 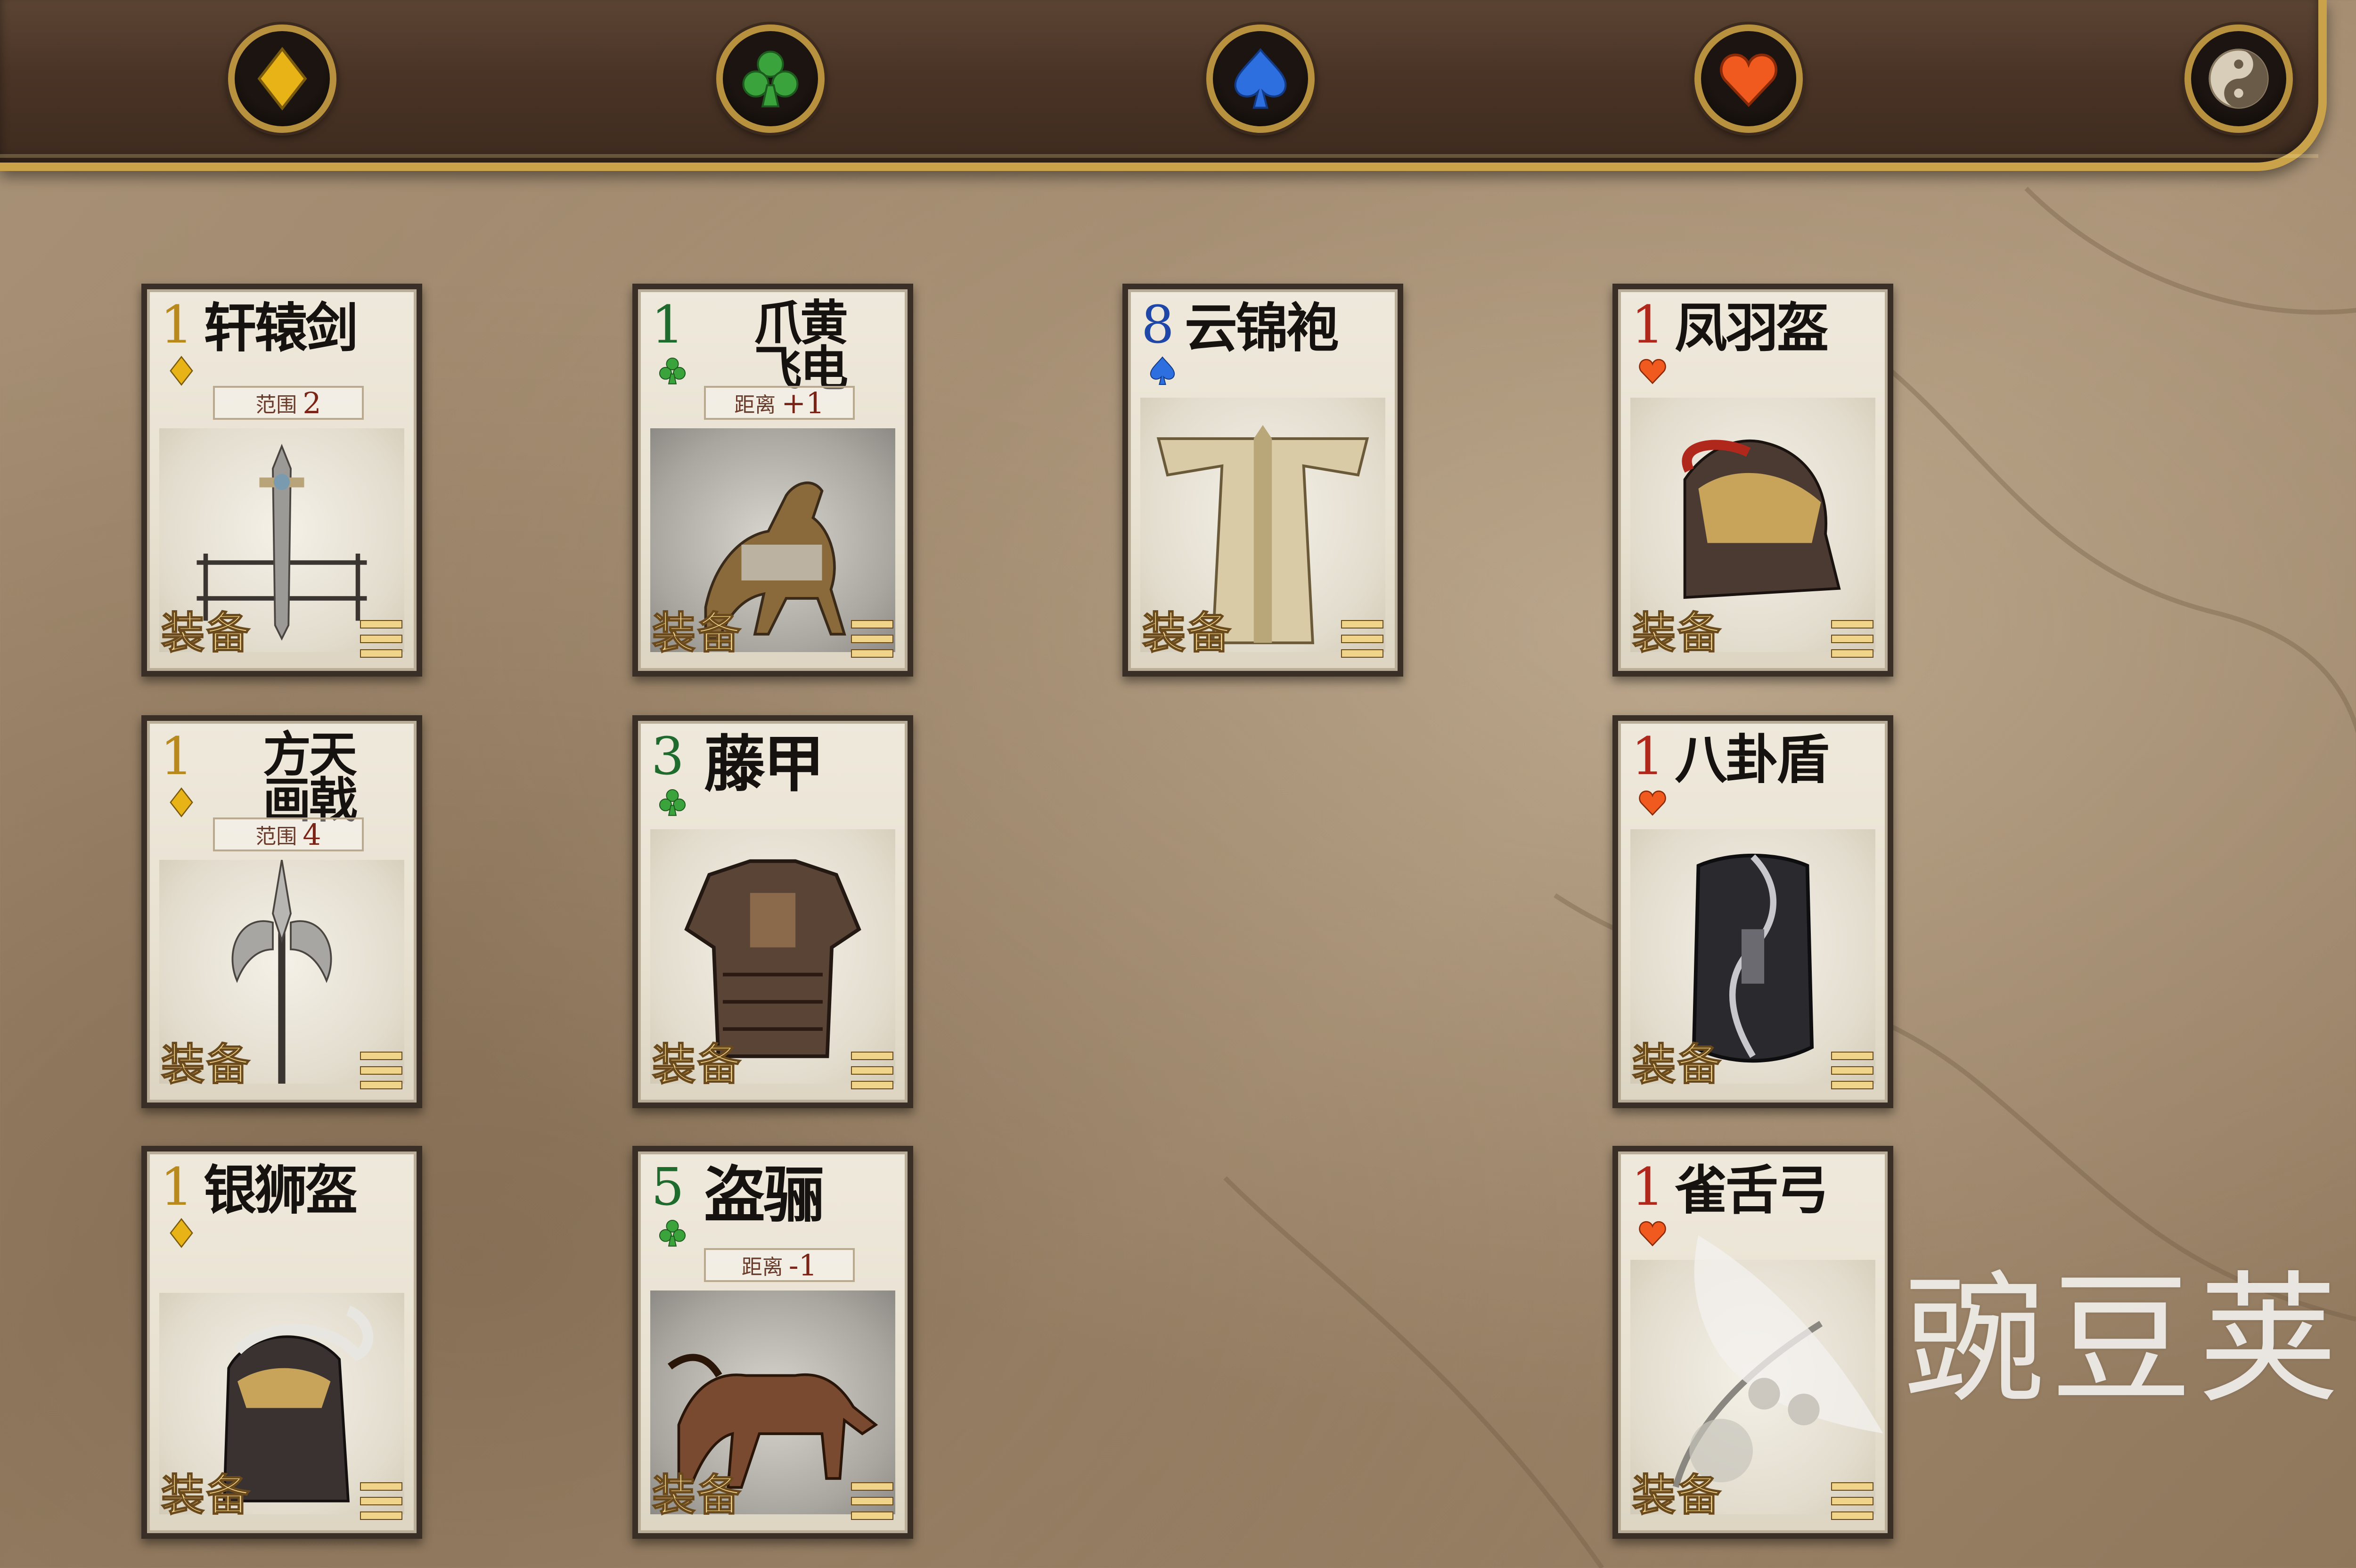 What do you see at coordinates (803, 1265) in the screenshot?
I see `stat-value: -1` at bounding box center [803, 1265].